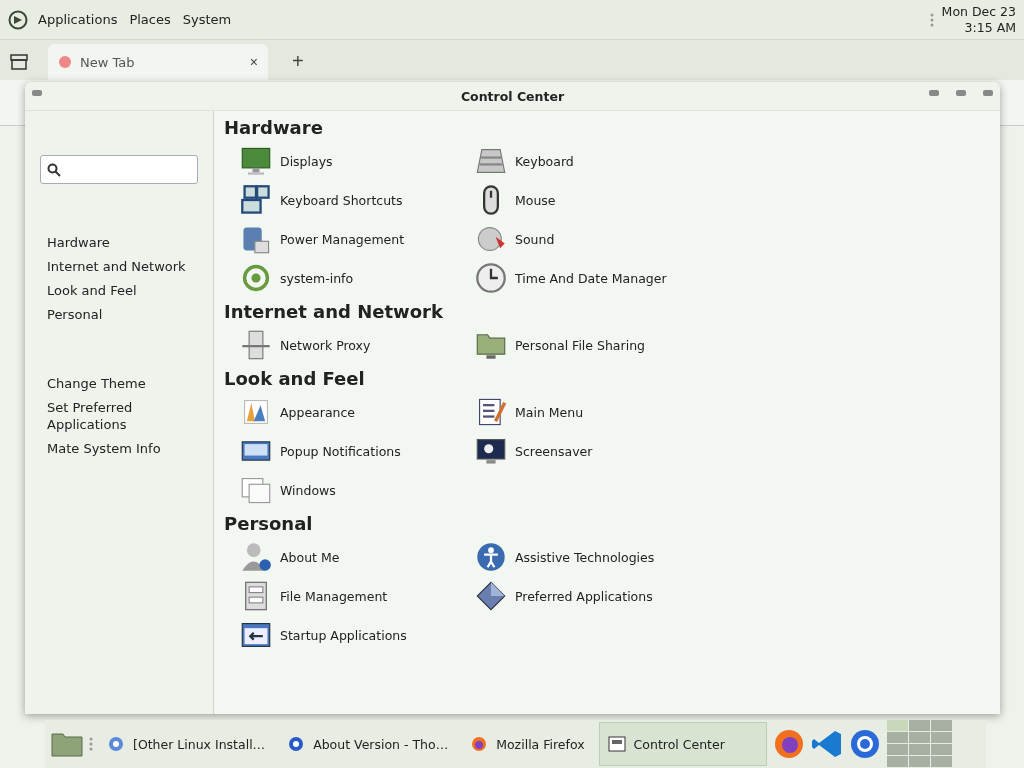 This screenshot has height=768, width=1024. What do you see at coordinates (117, 290) in the screenshot?
I see `category-link: Look and Feel` at bounding box center [117, 290].